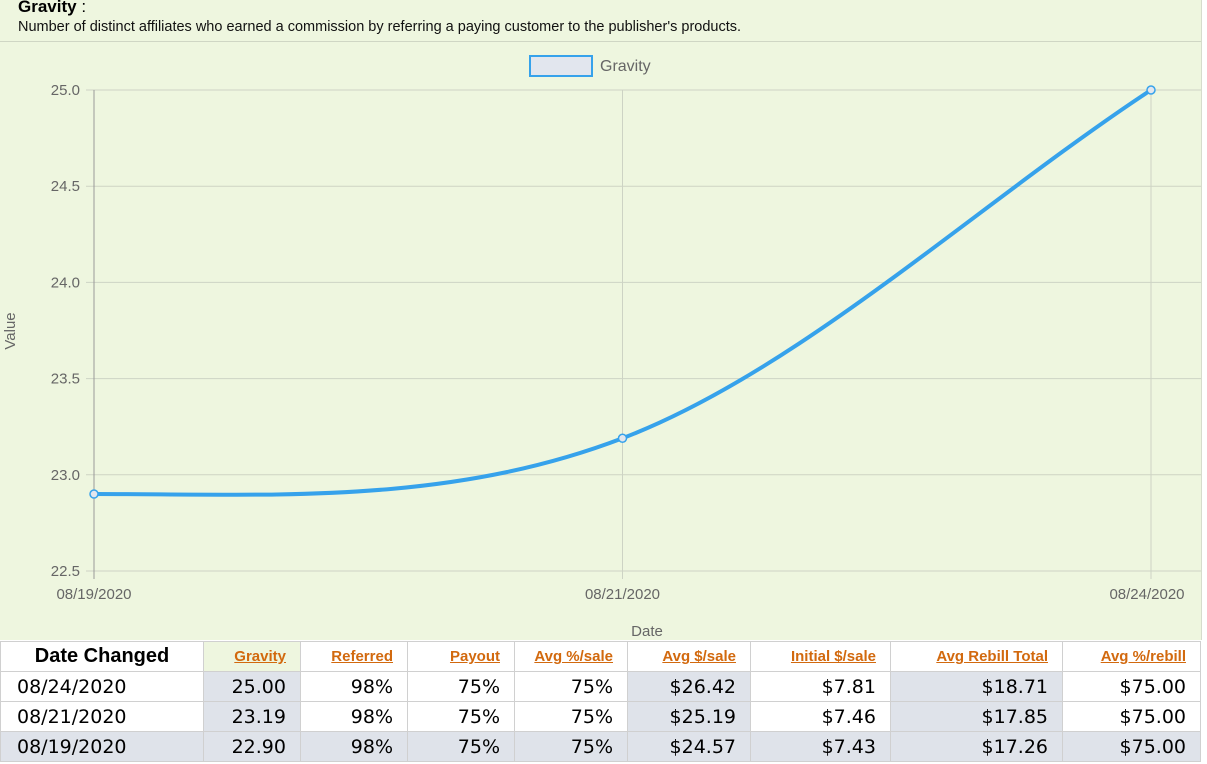 The width and height of the screenshot is (1207, 764). I want to click on sort-link: Avg Rebill Total, so click(992, 656).